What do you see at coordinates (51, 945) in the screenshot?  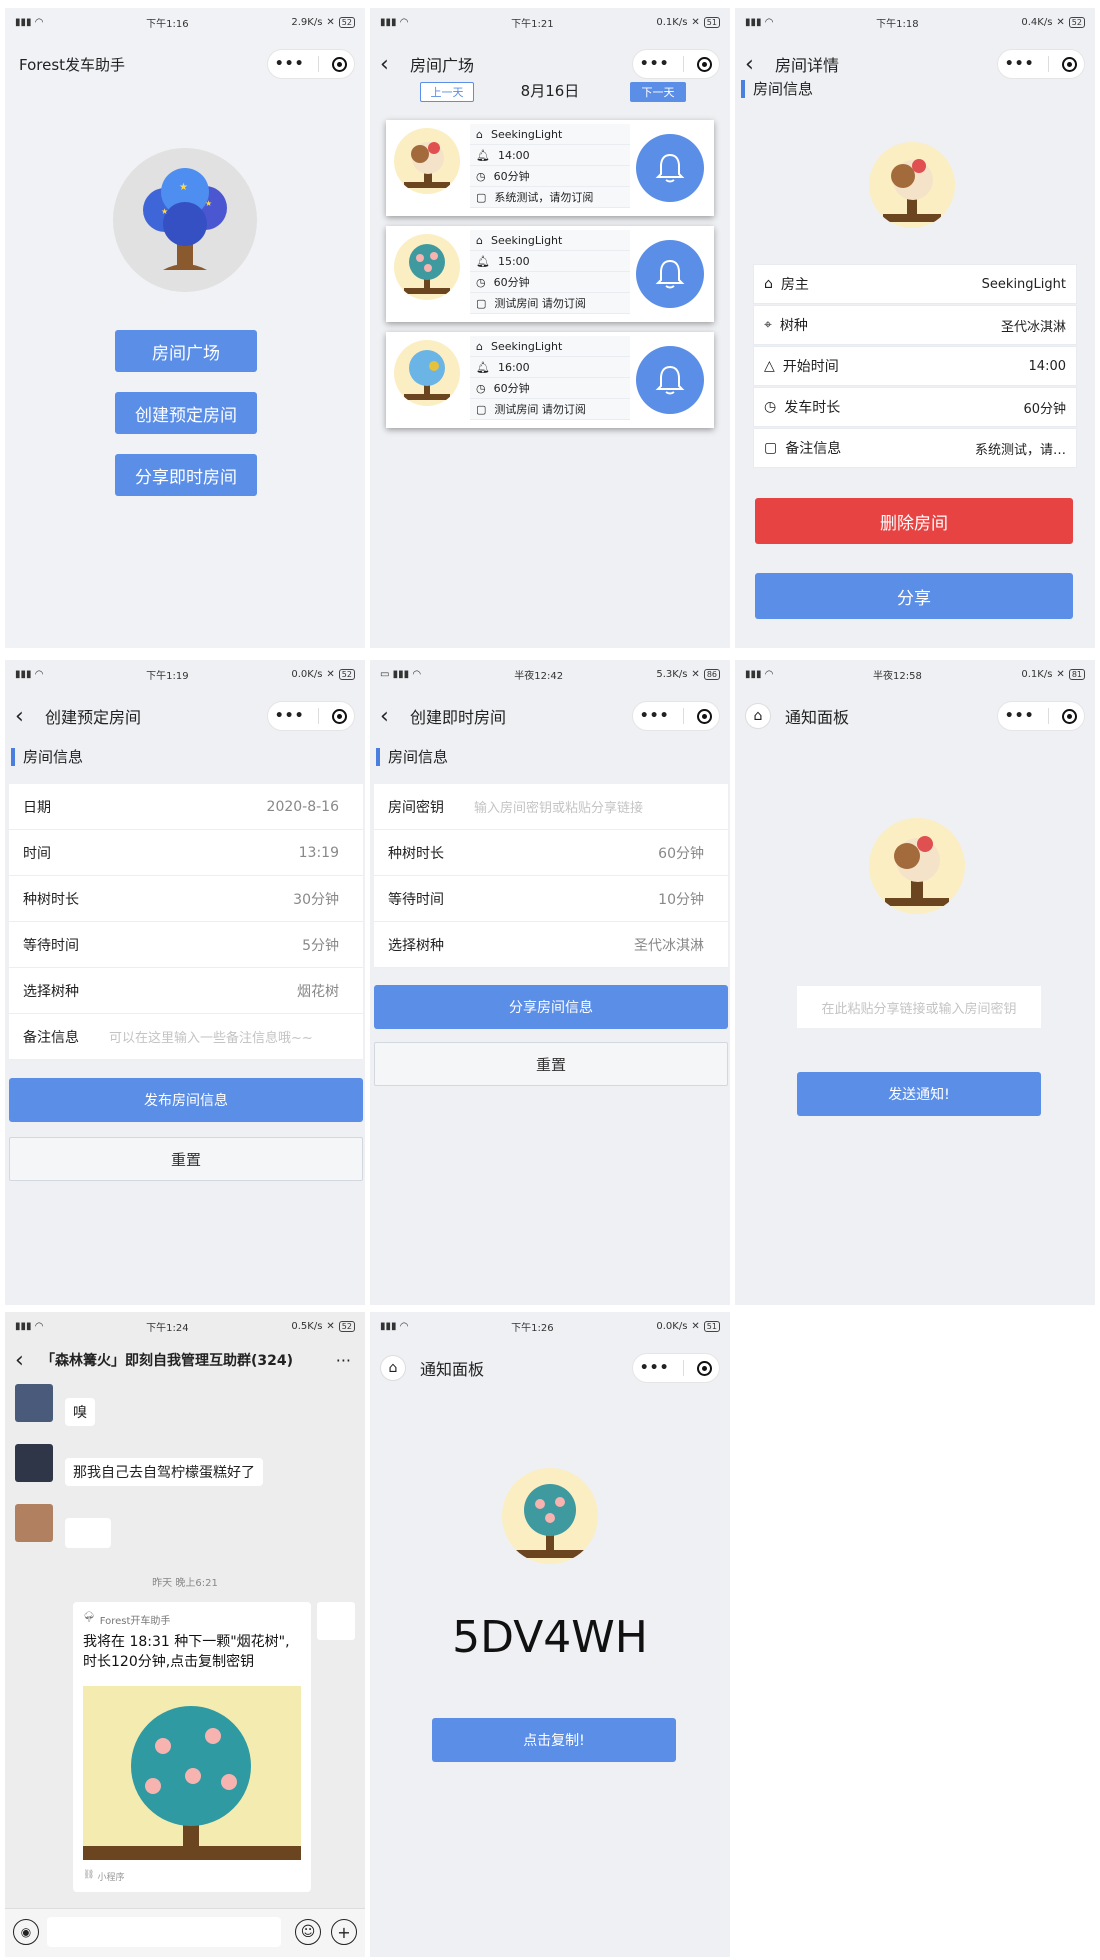 I see `field-label: 等待时间` at bounding box center [51, 945].